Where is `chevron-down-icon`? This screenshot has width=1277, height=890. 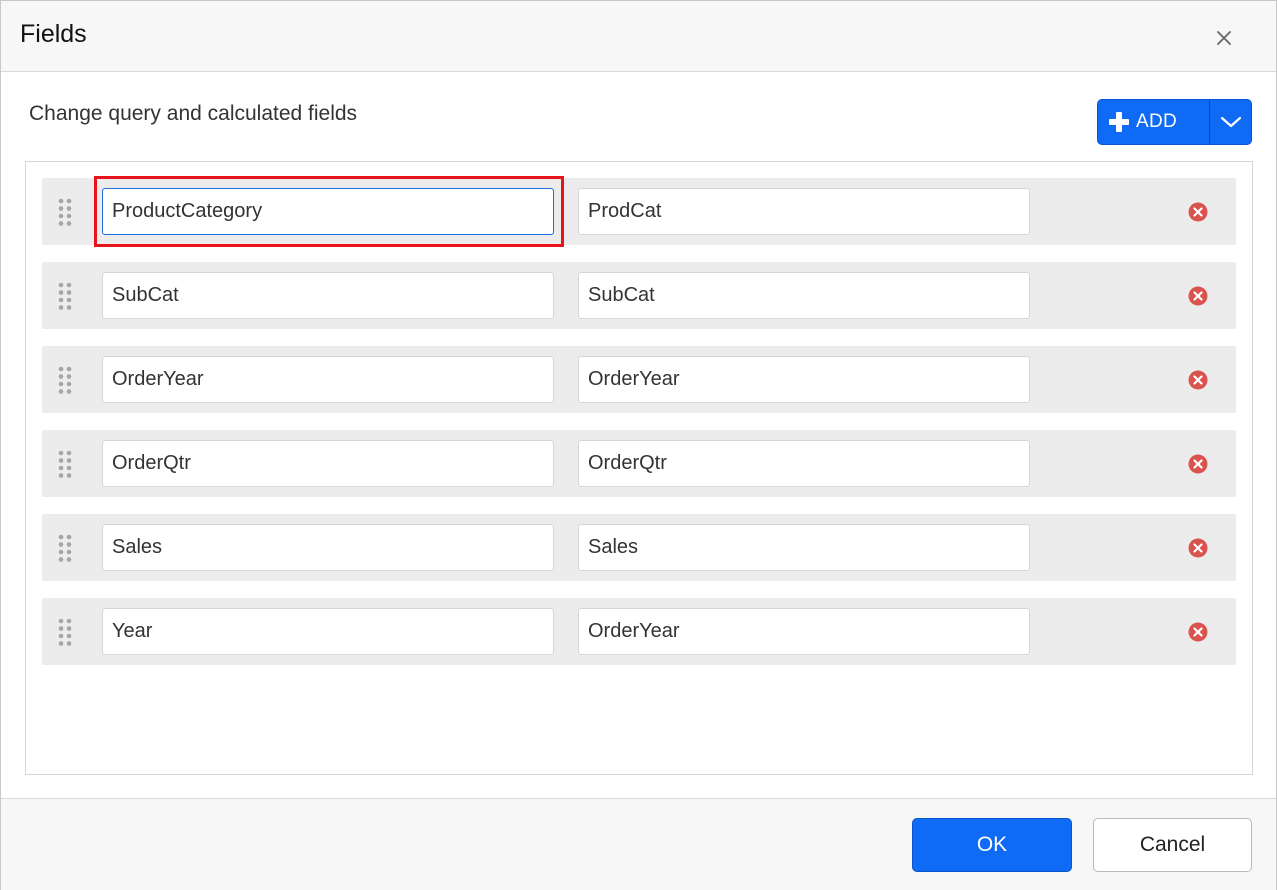 chevron-down-icon is located at coordinates (1230, 122).